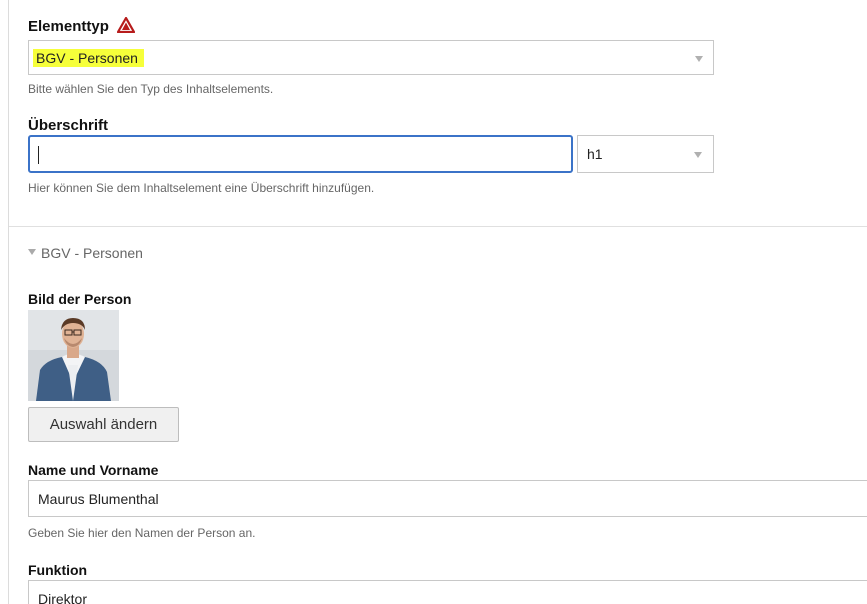 This screenshot has width=867, height=604. I want to click on name-help: Geben Sie hier den Namen der Person an., so click(142, 533).